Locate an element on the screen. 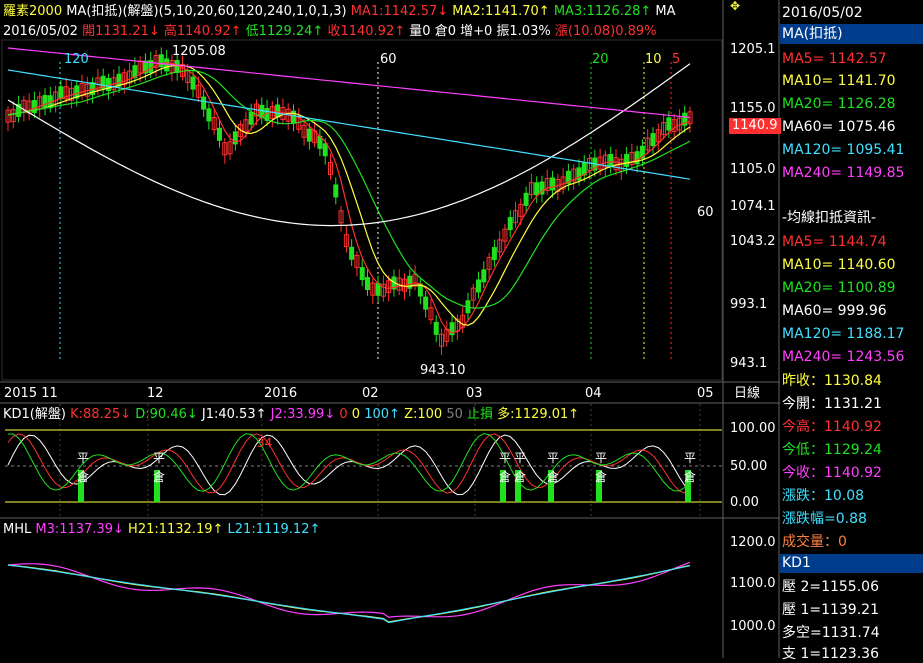 This screenshot has height=663, width=923. quote-date: 2016/05/02 is located at coordinates (40, 31).